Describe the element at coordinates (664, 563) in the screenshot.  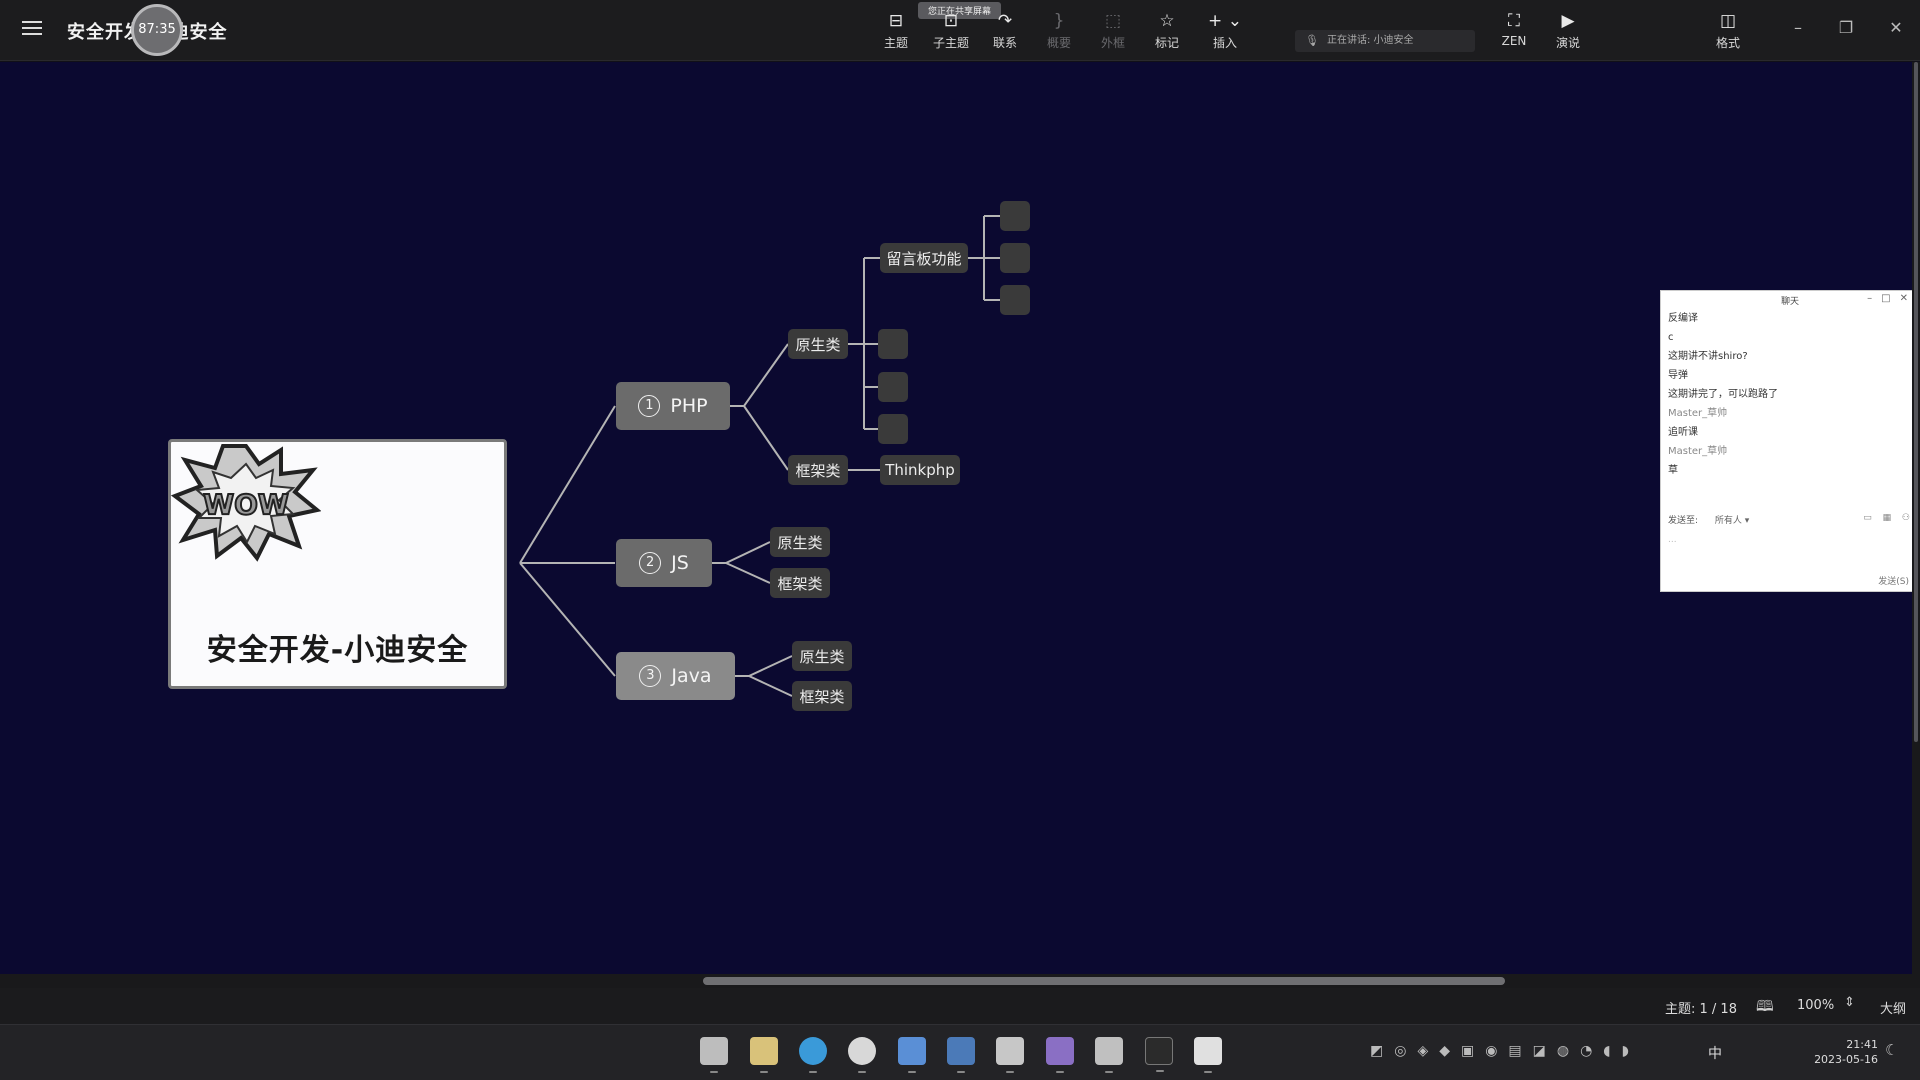
I see `branch-js-node: 2 JS` at that location.